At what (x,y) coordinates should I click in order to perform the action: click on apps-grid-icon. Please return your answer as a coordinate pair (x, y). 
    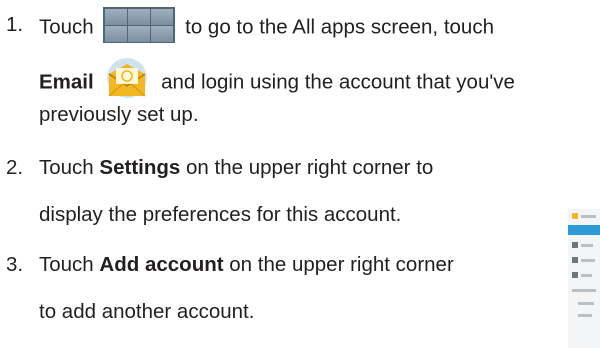
    Looking at the image, I should click on (139, 25).